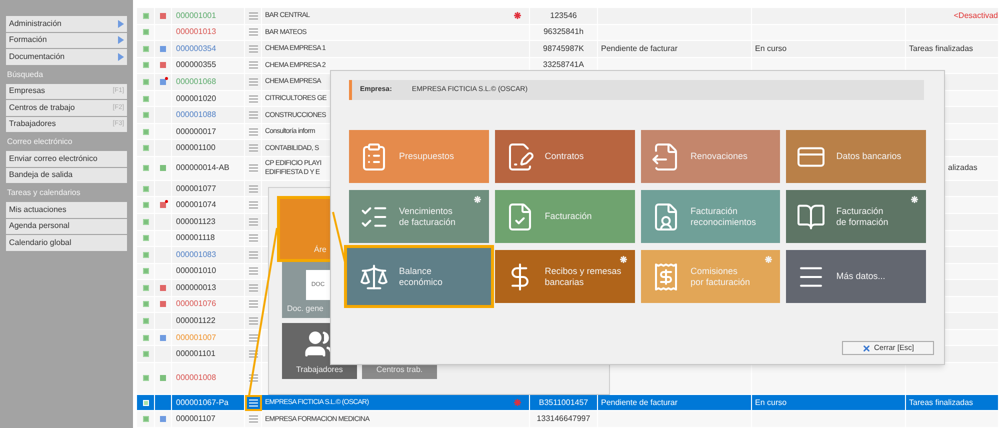 The height and width of the screenshot is (428, 999). I want to click on menu-tile: Recibos y remesas bancarias, so click(564, 276).